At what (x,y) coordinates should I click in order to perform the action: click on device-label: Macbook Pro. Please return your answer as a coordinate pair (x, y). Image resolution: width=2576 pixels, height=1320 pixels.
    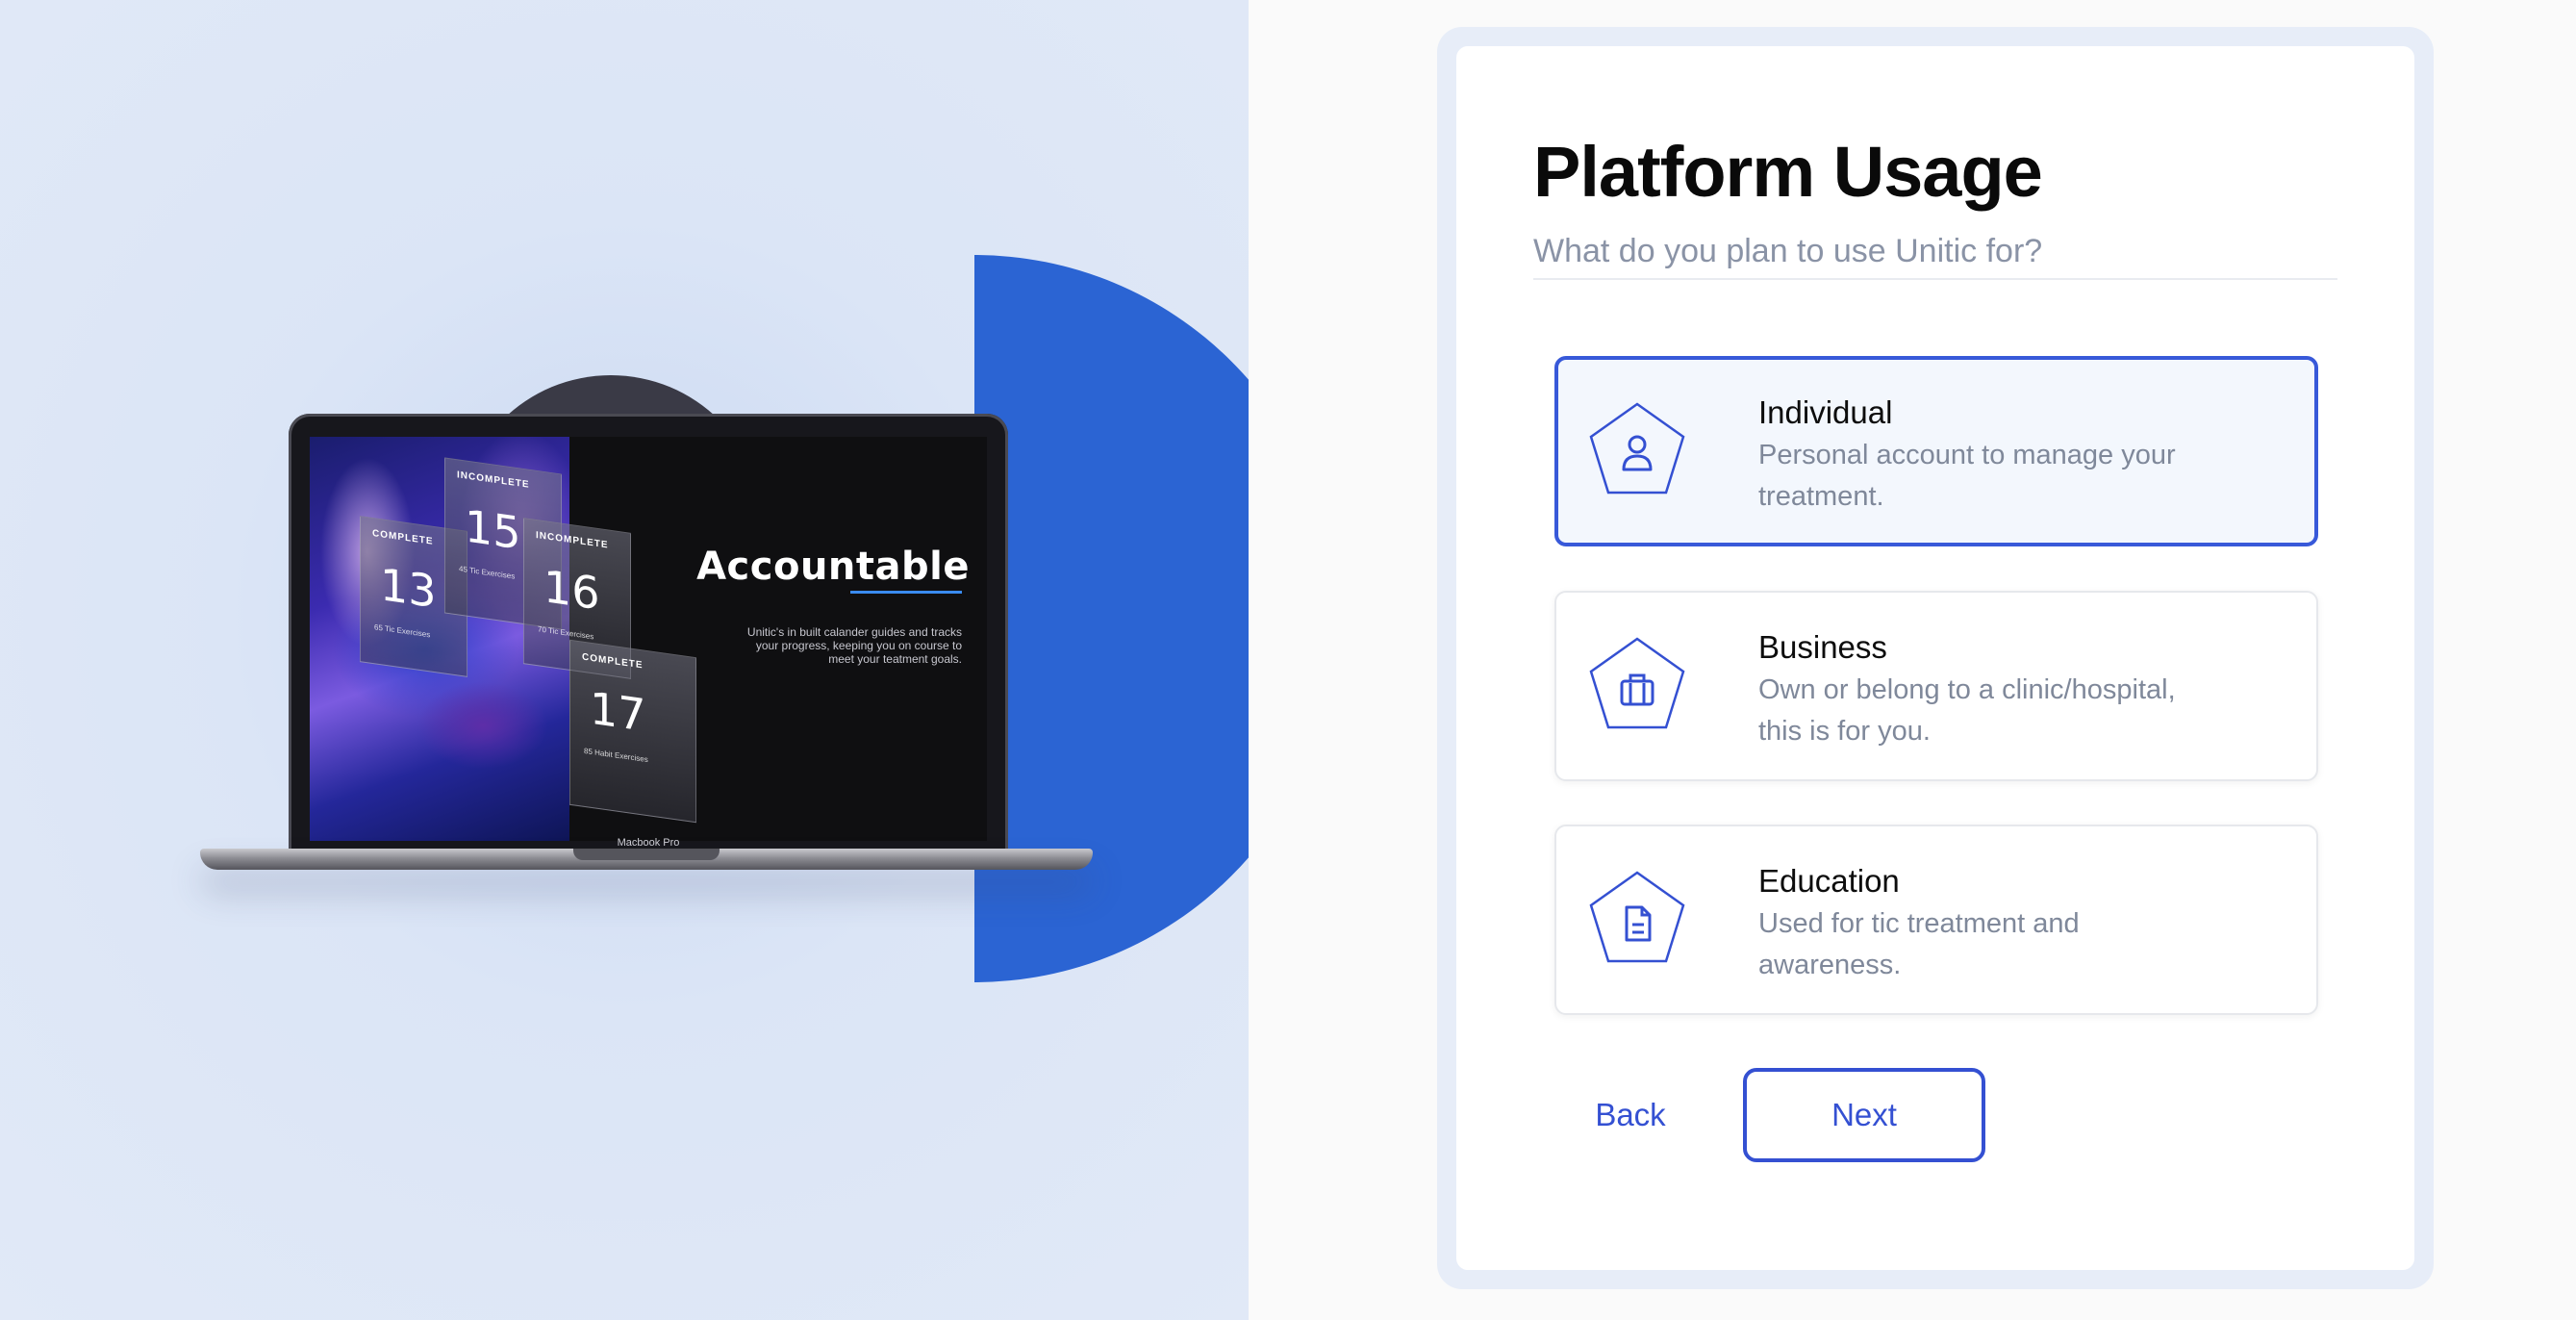
    Looking at the image, I should click on (649, 843).